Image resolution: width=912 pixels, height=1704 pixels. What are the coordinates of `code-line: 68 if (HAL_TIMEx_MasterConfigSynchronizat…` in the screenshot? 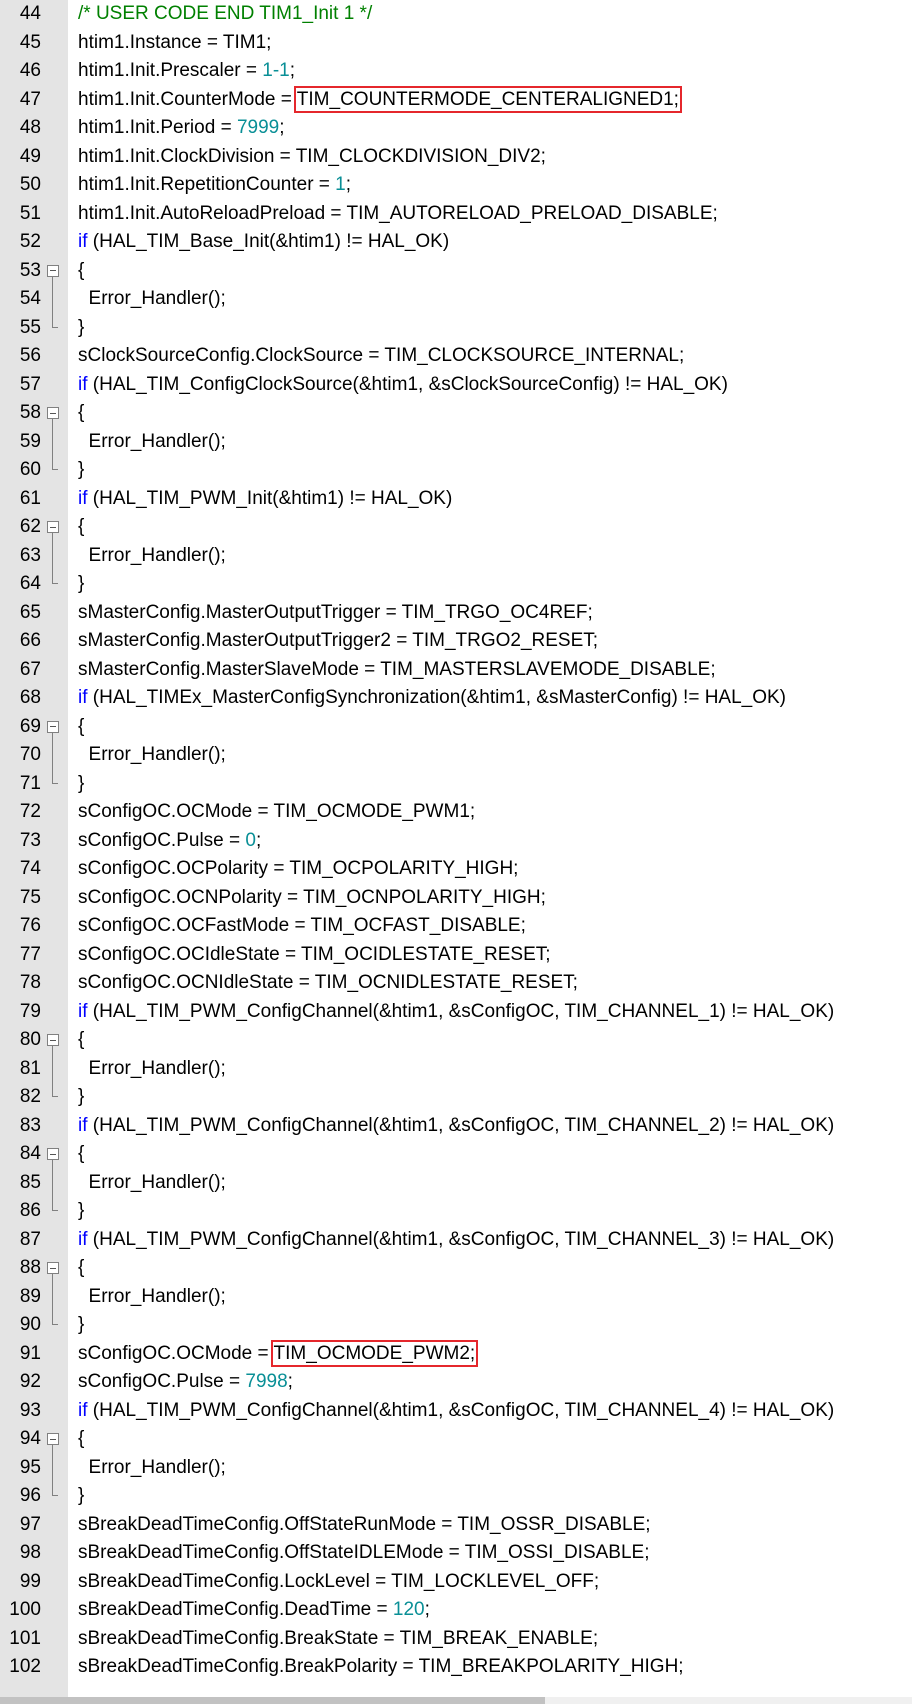 It's located at (456, 698).